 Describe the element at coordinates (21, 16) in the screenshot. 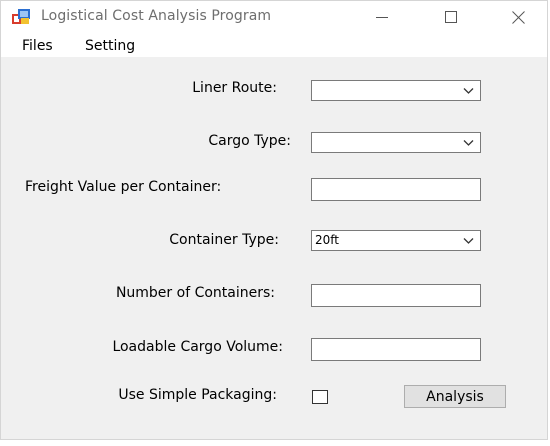

I see `app-icon` at that location.